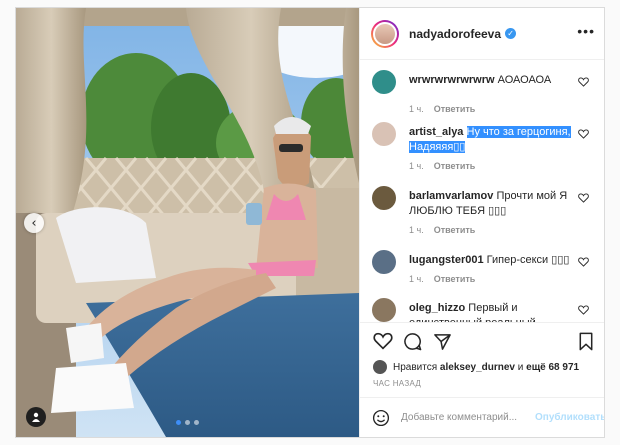 This screenshot has height=445, width=620. What do you see at coordinates (520, 367) in the screenshot?
I see `likes-conj: и` at bounding box center [520, 367].